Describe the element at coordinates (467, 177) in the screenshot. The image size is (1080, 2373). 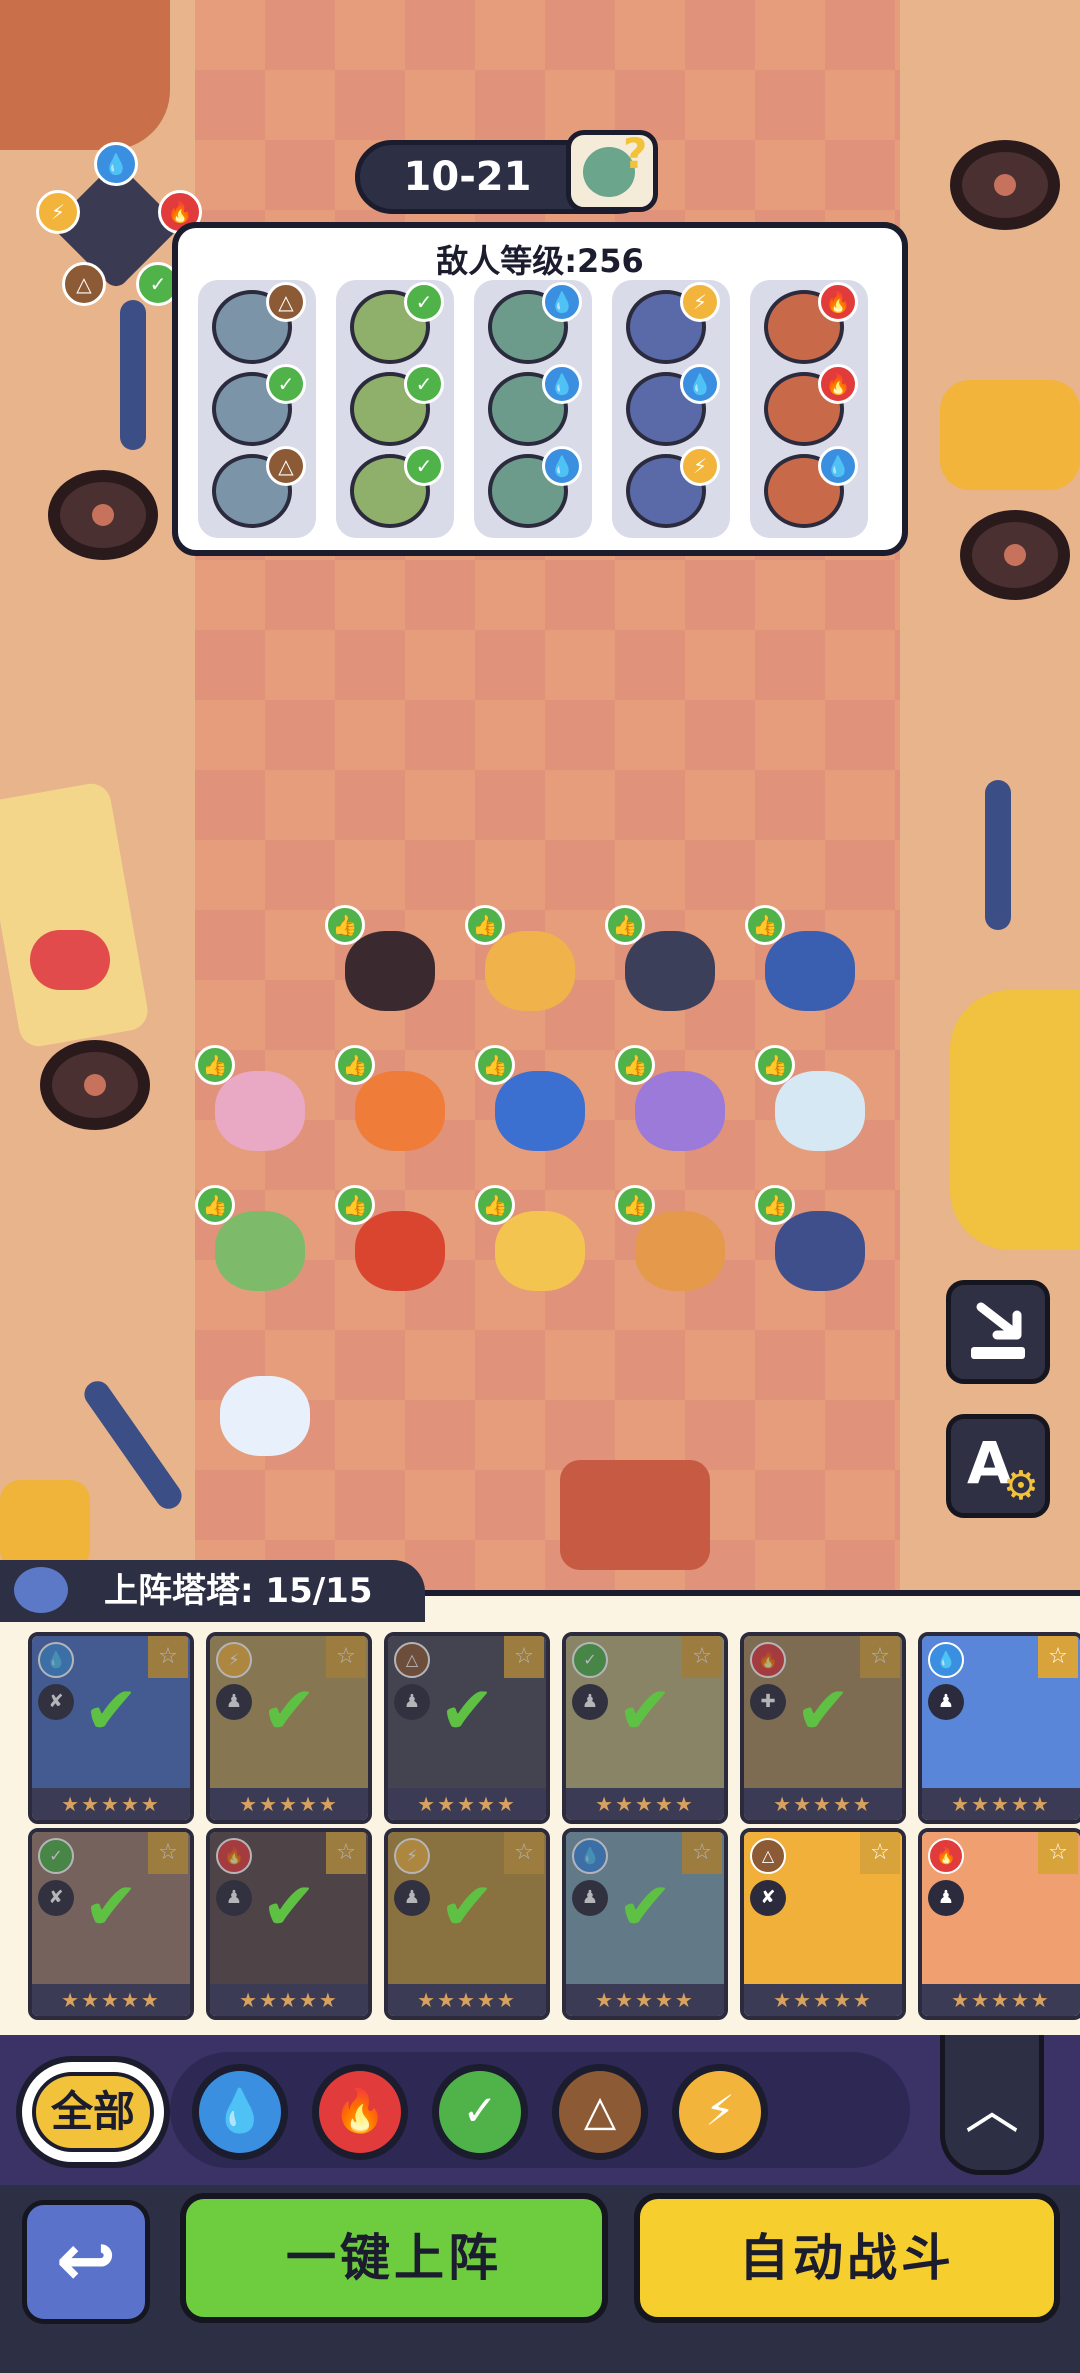
I see `stage-label: 10-21` at that location.